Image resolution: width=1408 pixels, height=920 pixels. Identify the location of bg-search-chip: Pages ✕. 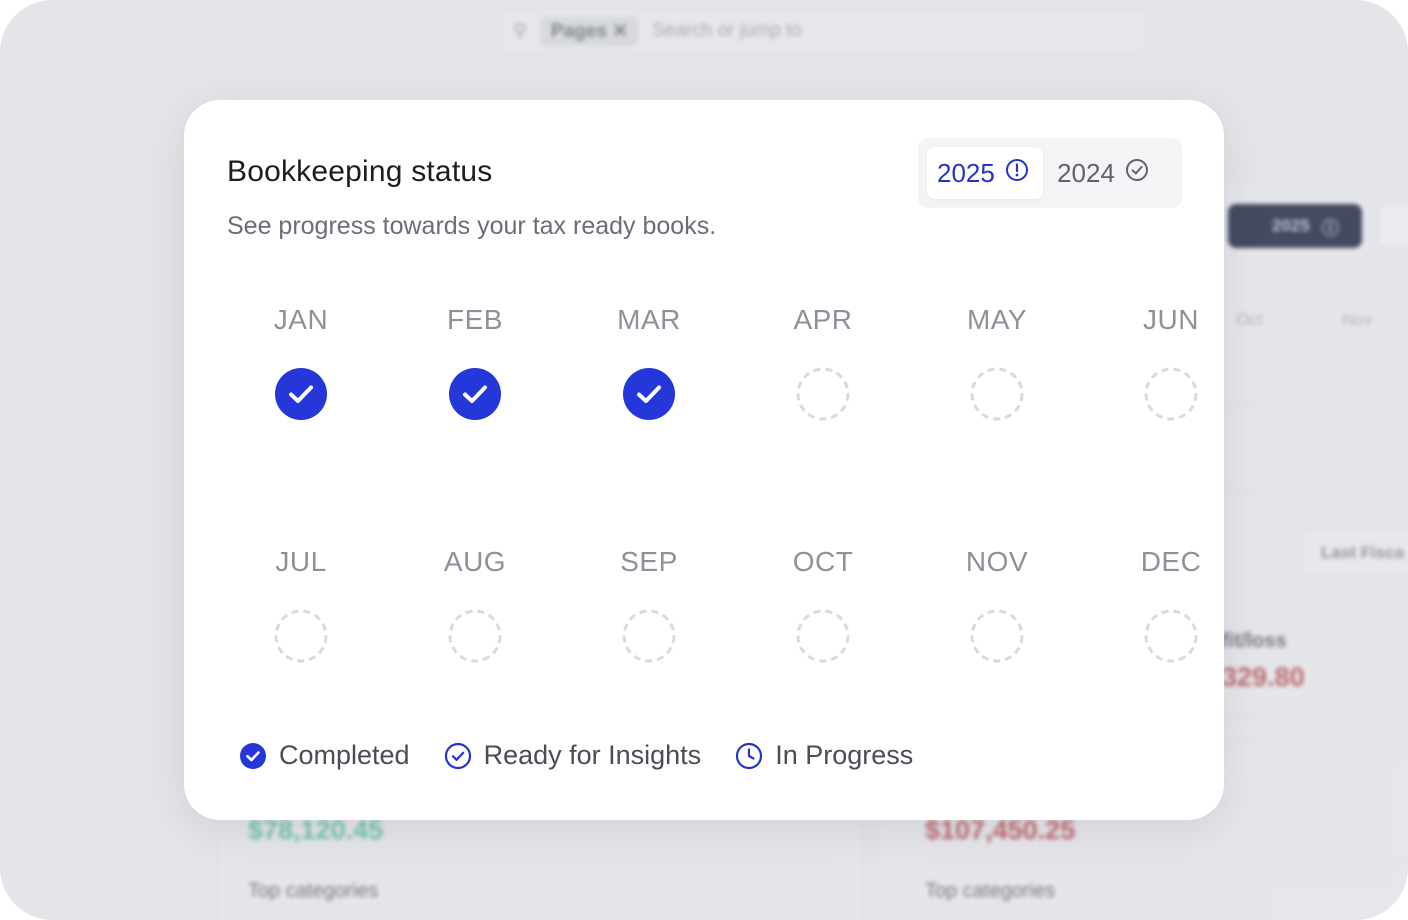
(589, 31).